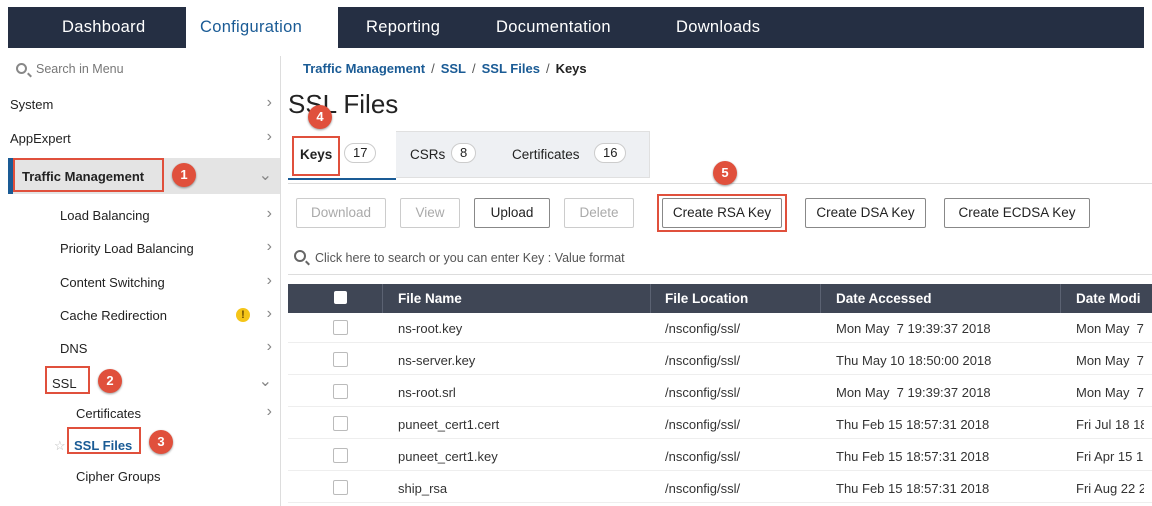 Image resolution: width=1152 pixels, height=506 pixels. I want to click on tab-count-badge: 8, so click(464, 153).